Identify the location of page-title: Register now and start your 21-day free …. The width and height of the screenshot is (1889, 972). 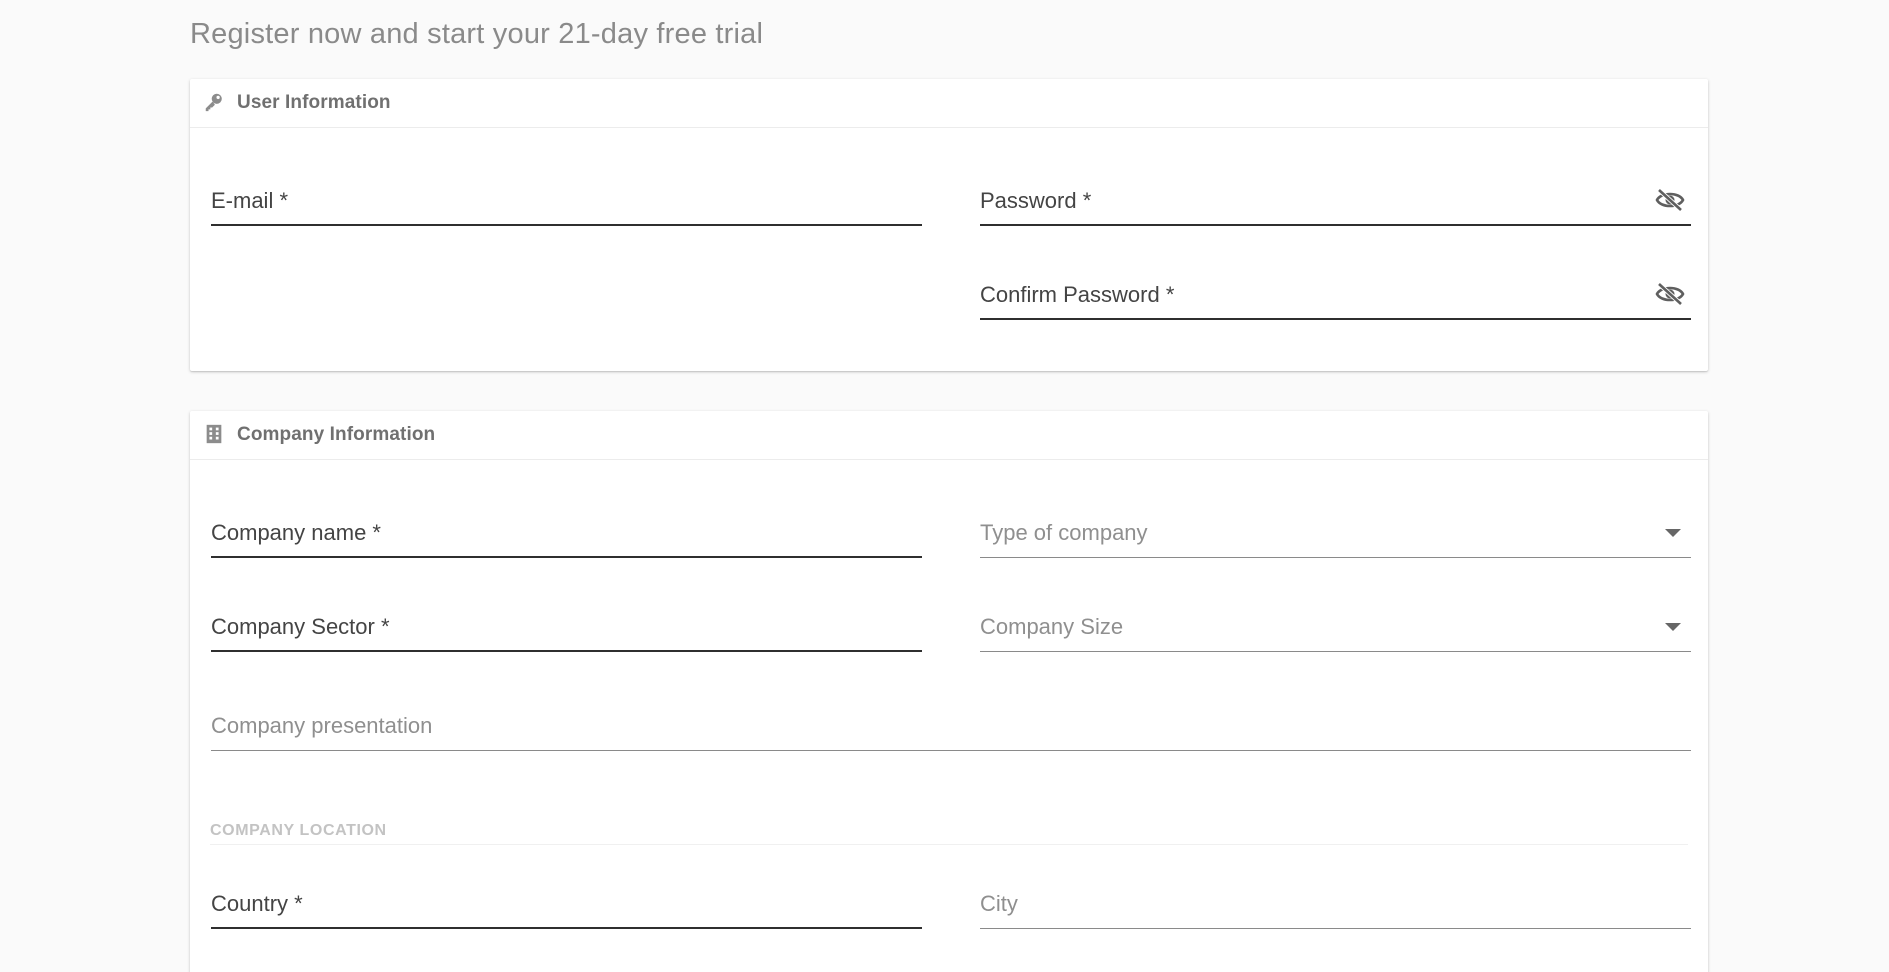
(477, 34).